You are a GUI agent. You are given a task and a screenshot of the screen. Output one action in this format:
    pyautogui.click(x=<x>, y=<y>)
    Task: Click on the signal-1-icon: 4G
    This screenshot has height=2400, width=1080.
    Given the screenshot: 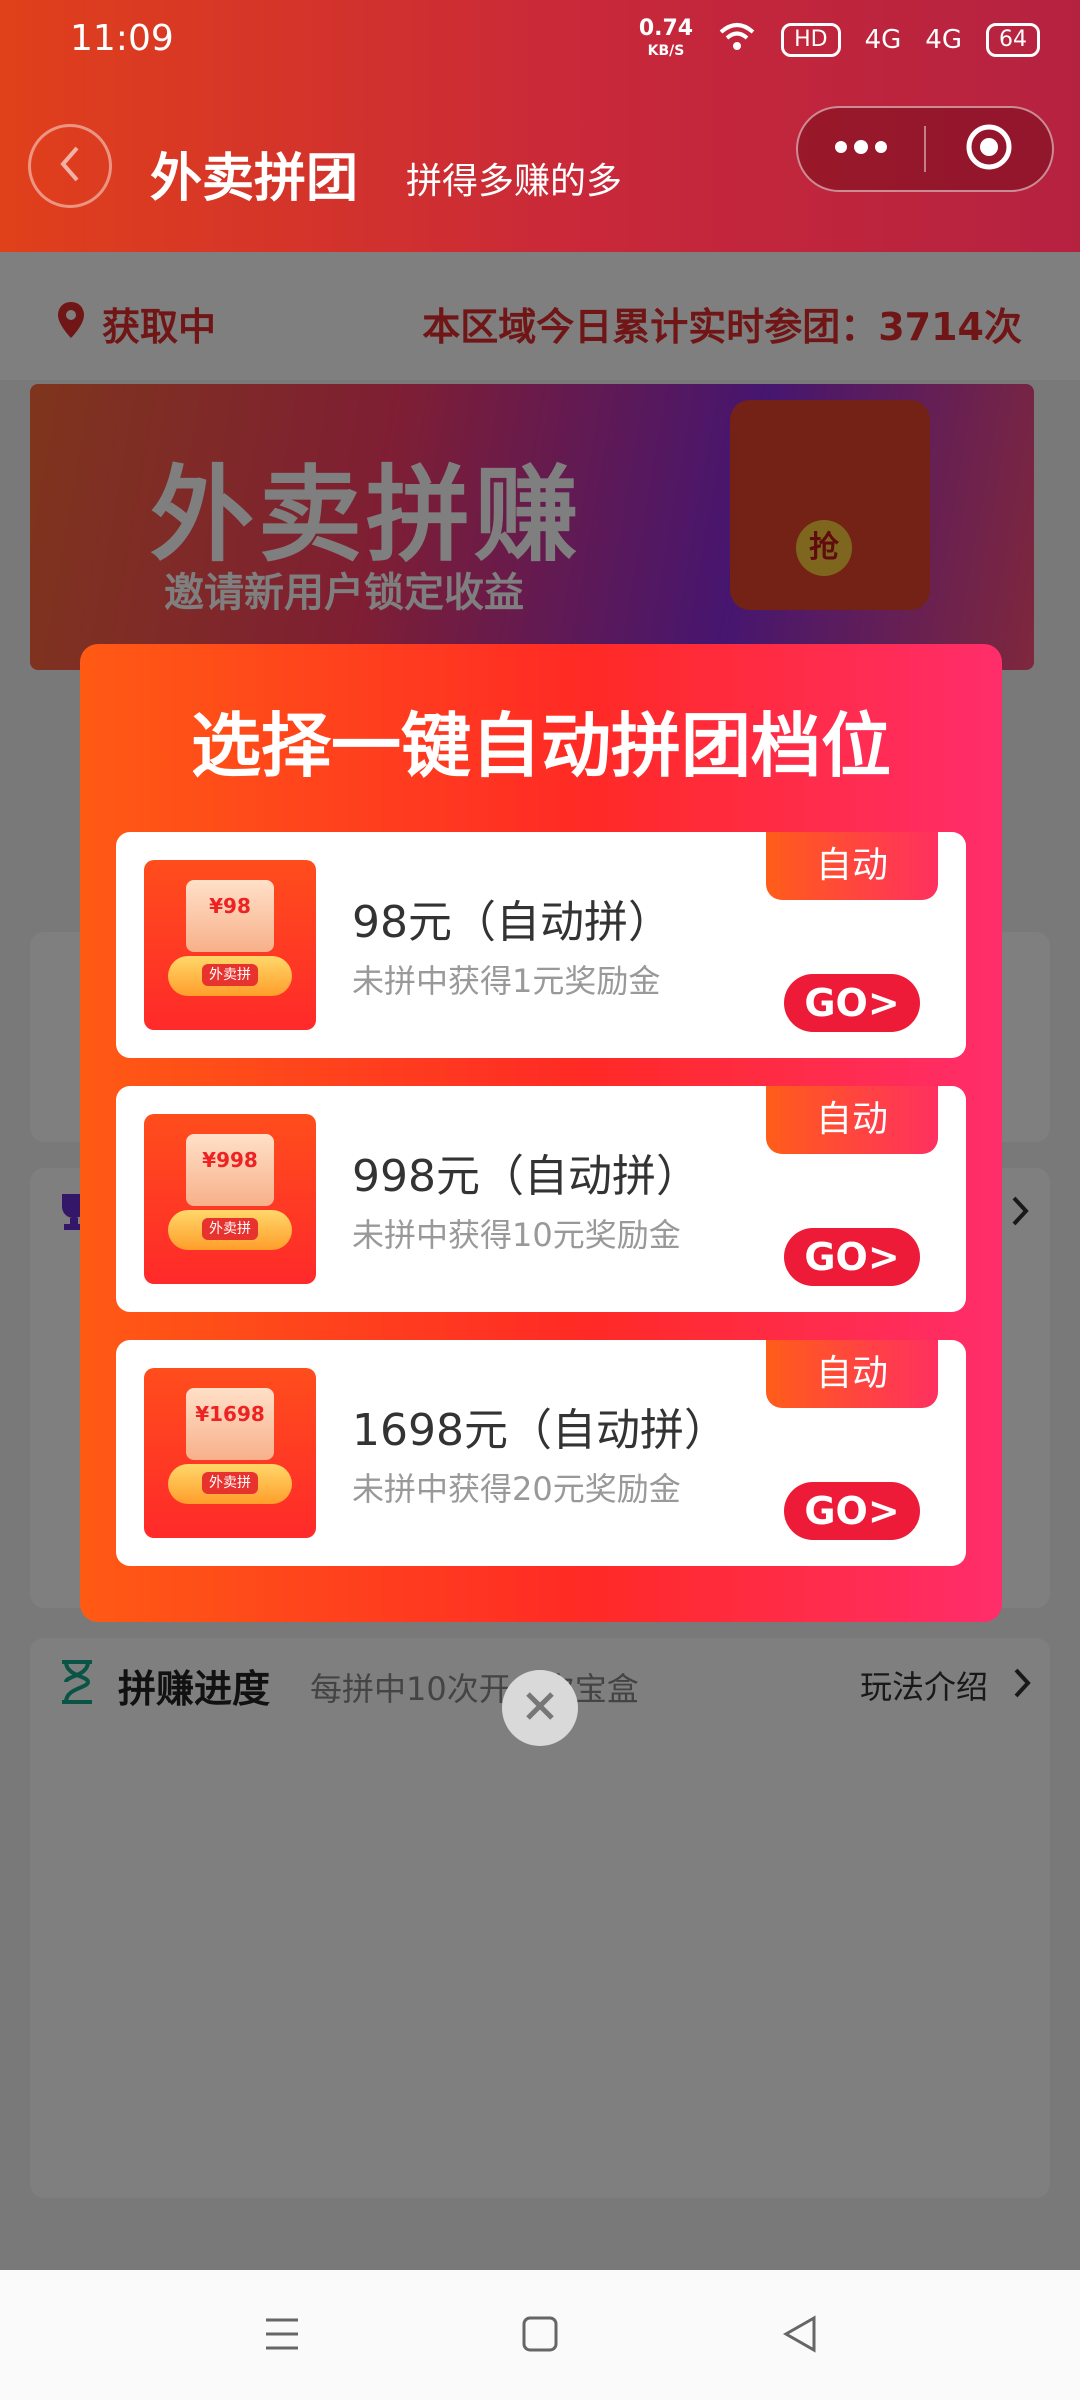 What is the action you would take?
    pyautogui.click(x=883, y=40)
    